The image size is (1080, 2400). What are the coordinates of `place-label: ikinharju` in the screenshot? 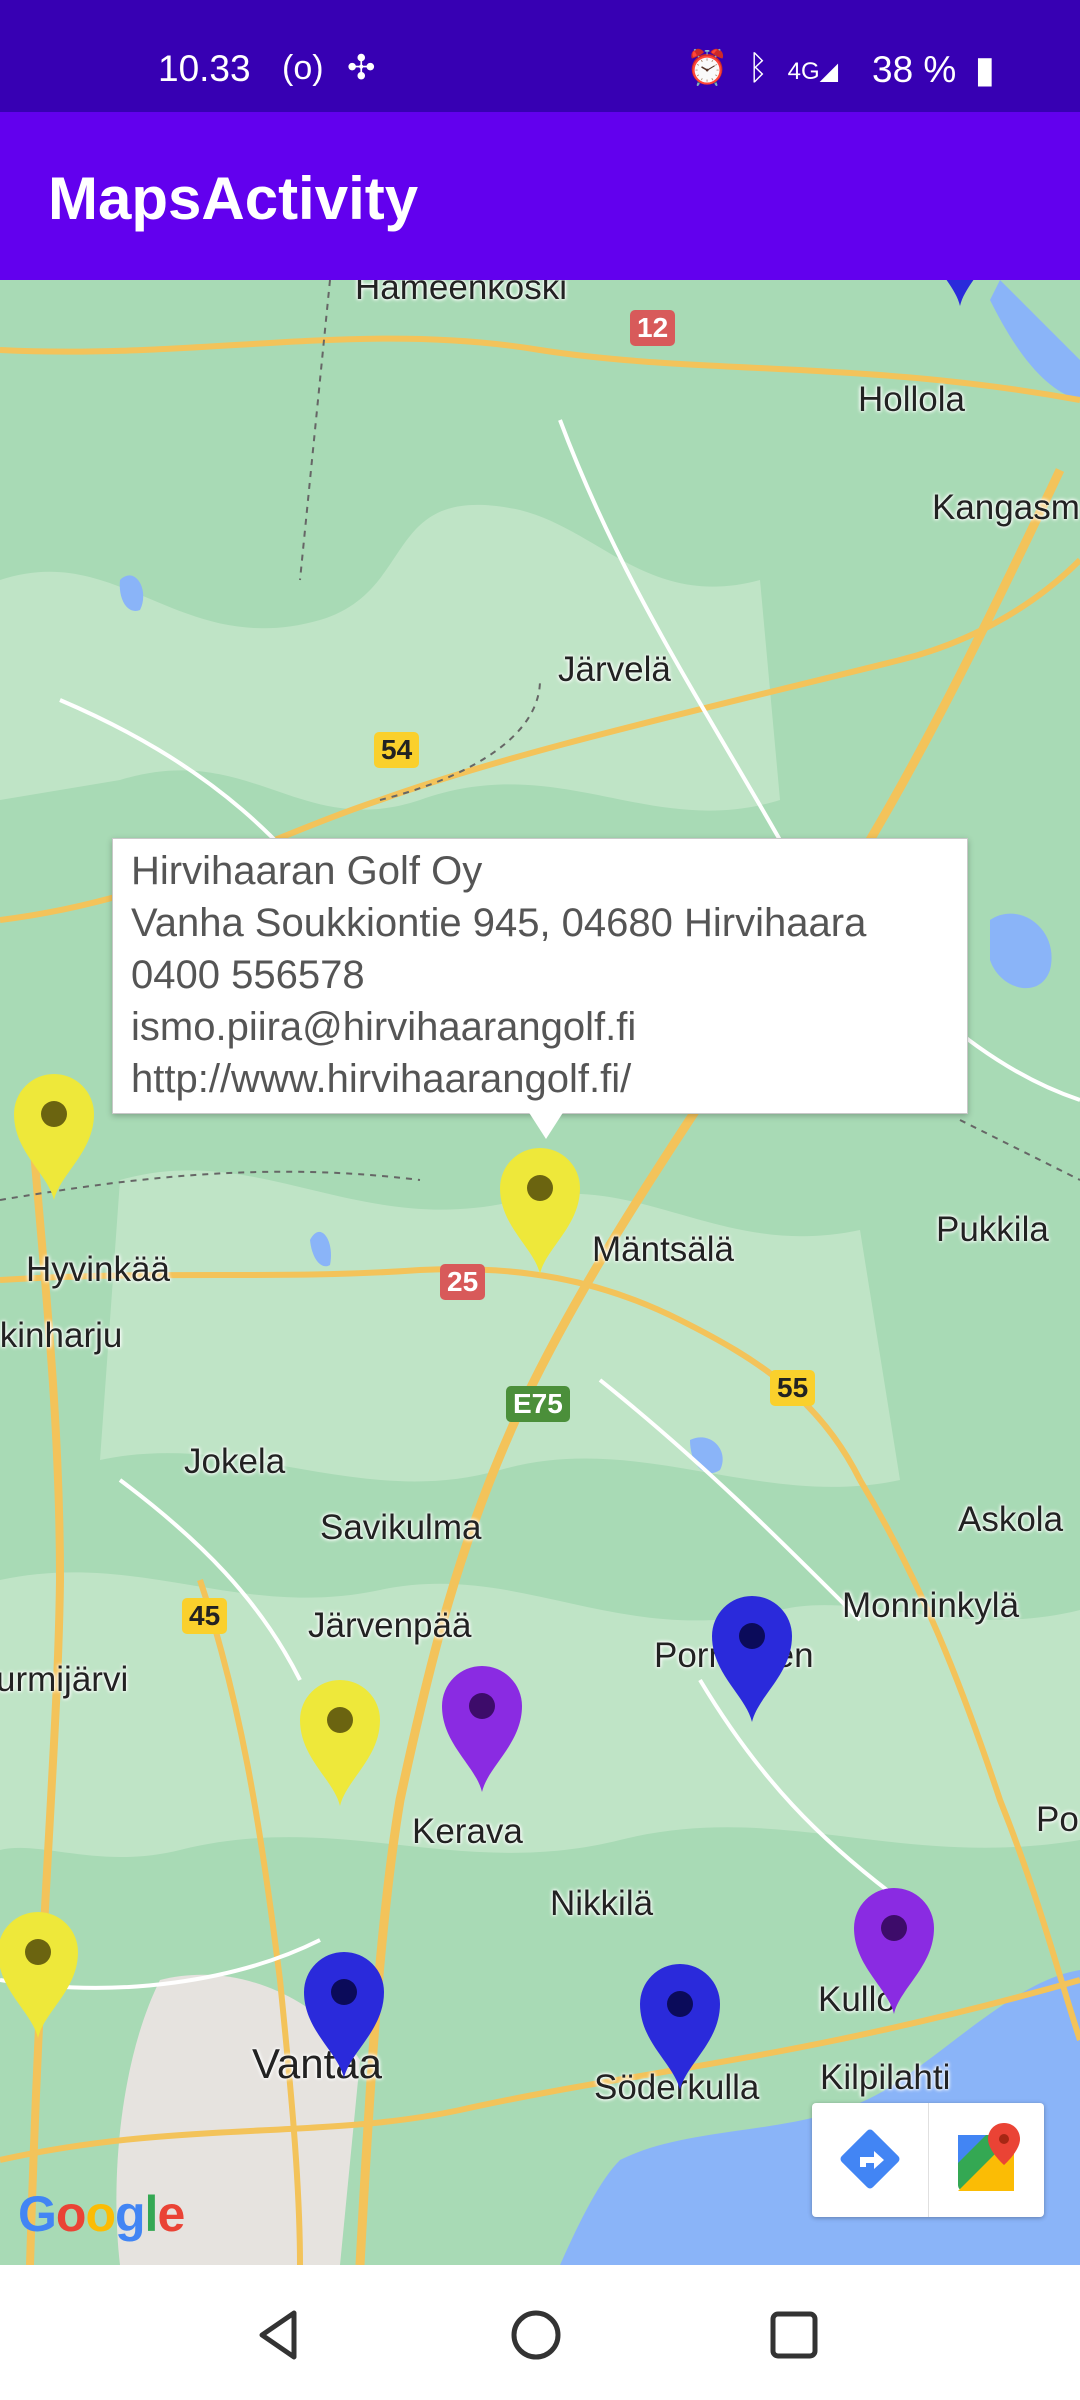 It's located at (61, 1335).